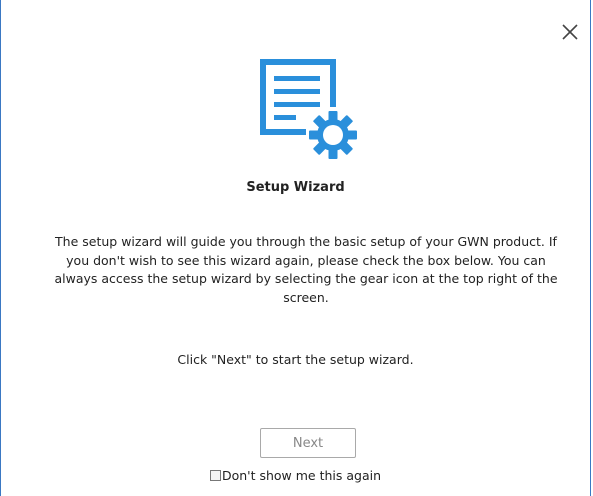 This screenshot has height=496, width=593. I want to click on close-button, so click(570, 32).